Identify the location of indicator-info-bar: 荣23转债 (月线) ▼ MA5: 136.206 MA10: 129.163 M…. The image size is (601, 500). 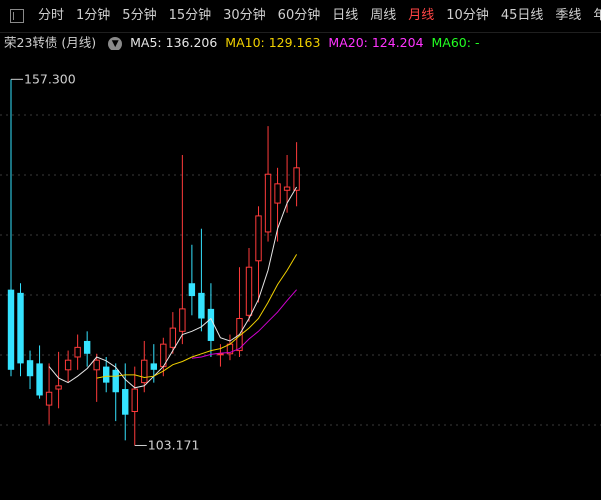
(300, 41).